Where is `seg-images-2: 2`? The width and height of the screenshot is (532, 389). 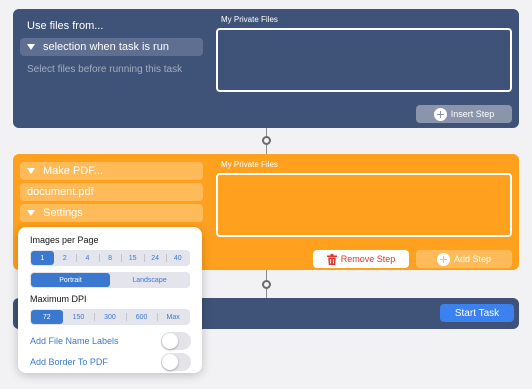 seg-images-2: 2 is located at coordinates (65, 258).